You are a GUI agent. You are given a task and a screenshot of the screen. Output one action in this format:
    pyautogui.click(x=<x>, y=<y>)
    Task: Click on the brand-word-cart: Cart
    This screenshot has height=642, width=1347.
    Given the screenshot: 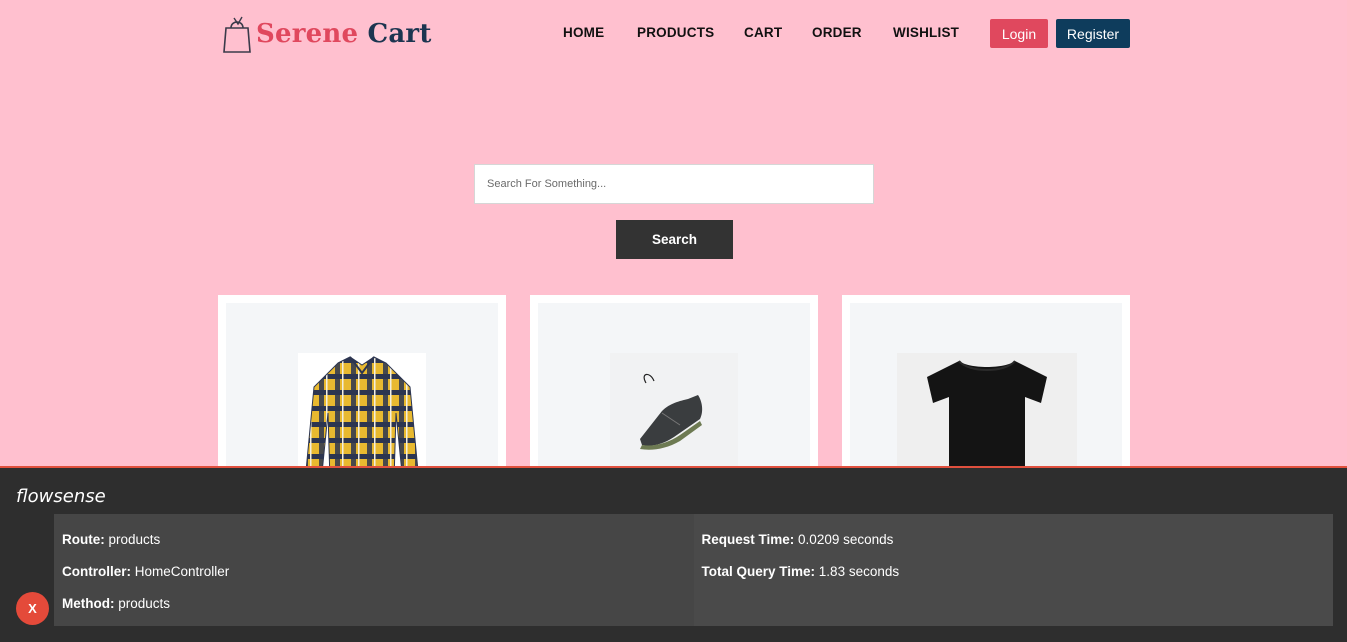 What is the action you would take?
    pyautogui.click(x=399, y=34)
    